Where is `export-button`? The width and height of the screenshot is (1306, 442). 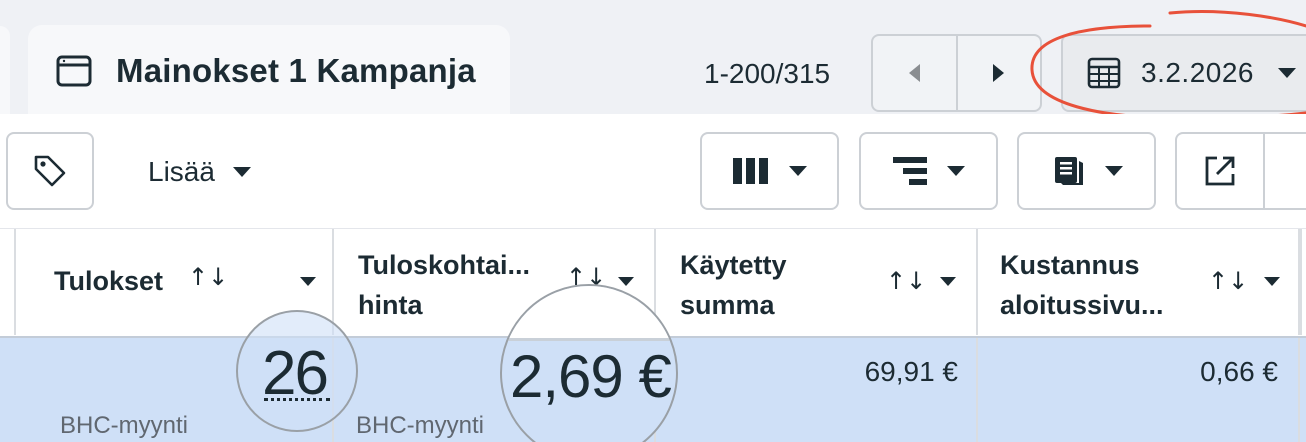
export-button is located at coordinates (1240, 171).